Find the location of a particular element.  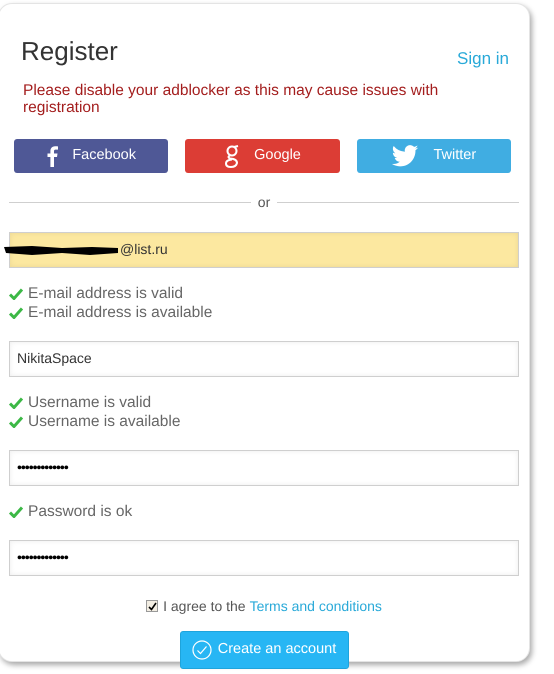

validation-message: E-mail address is available is located at coordinates (120, 313).